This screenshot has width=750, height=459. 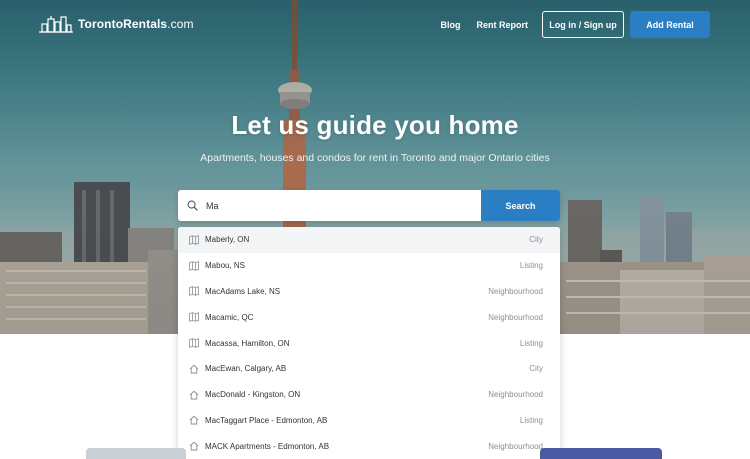 I want to click on suggestion-item: Mabou, NS Listing, so click(x=369, y=266).